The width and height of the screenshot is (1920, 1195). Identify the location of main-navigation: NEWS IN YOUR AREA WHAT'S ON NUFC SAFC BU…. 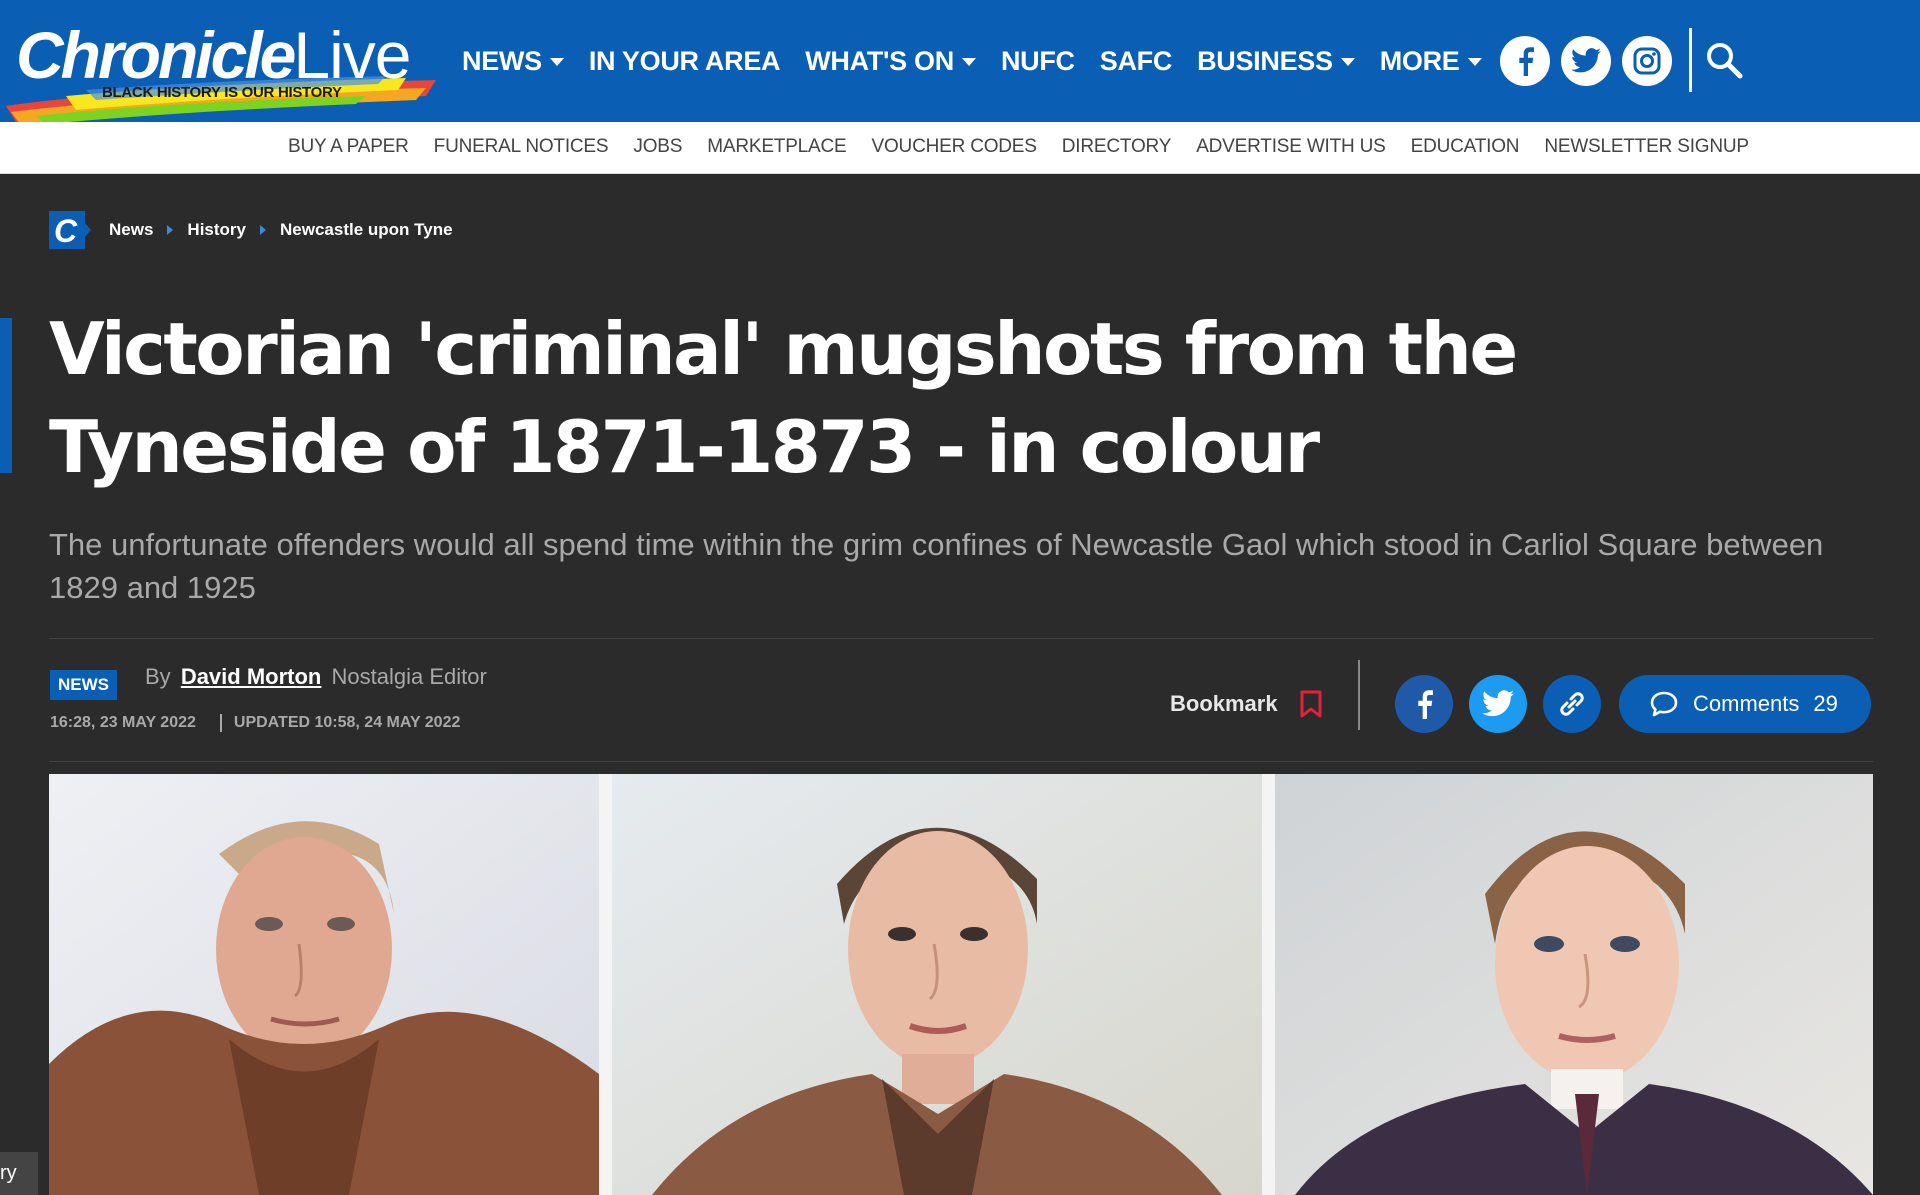
(984, 61).